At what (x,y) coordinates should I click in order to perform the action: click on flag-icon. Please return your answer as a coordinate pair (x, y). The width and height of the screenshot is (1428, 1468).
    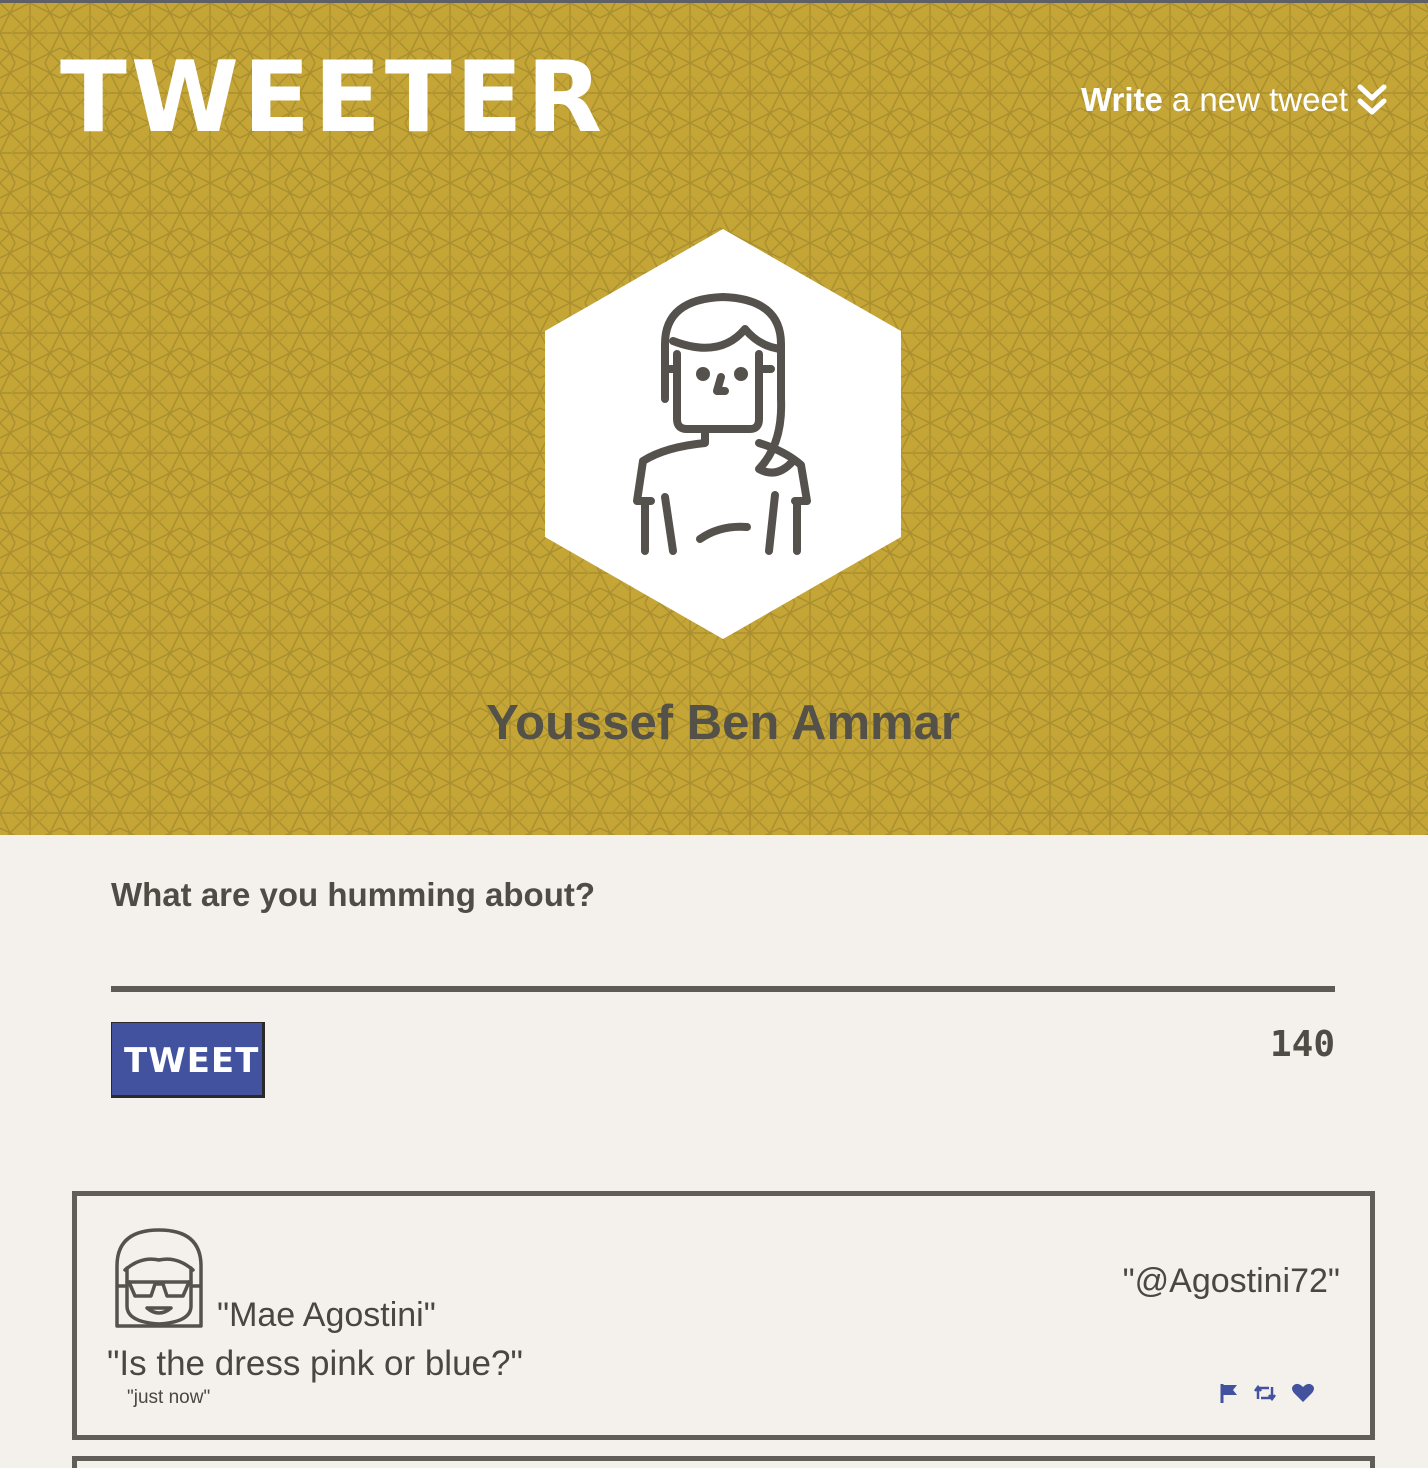
    Looking at the image, I should click on (1229, 1393).